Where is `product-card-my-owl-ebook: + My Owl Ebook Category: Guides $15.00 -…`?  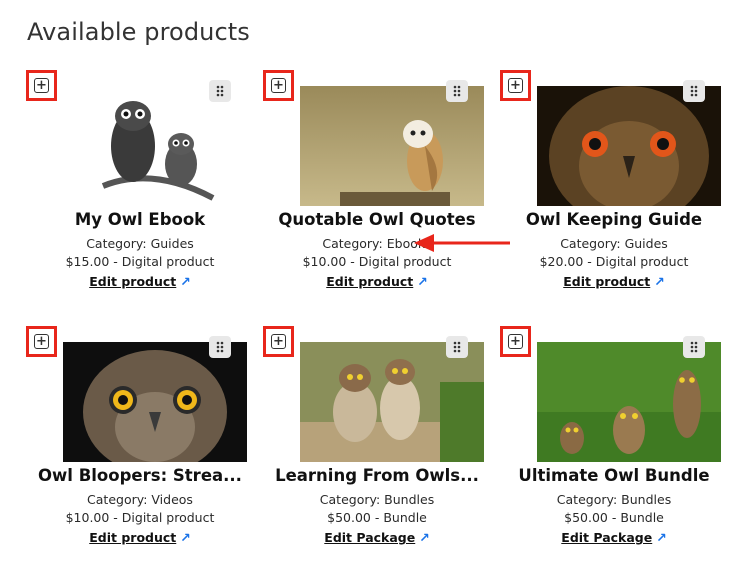 product-card-my-owl-ebook: + My Owl Ebook Category: Guides $15.00 -… is located at coordinates (140, 178).